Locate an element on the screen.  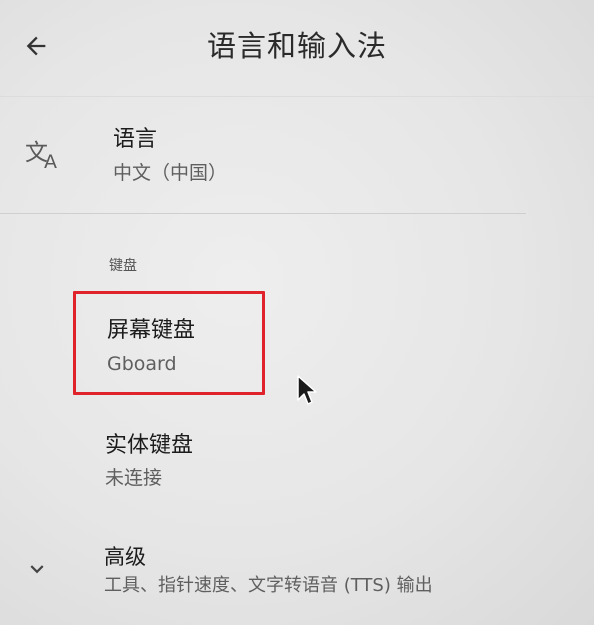
keyboard-section-label: 键盘 is located at coordinates (123, 266).